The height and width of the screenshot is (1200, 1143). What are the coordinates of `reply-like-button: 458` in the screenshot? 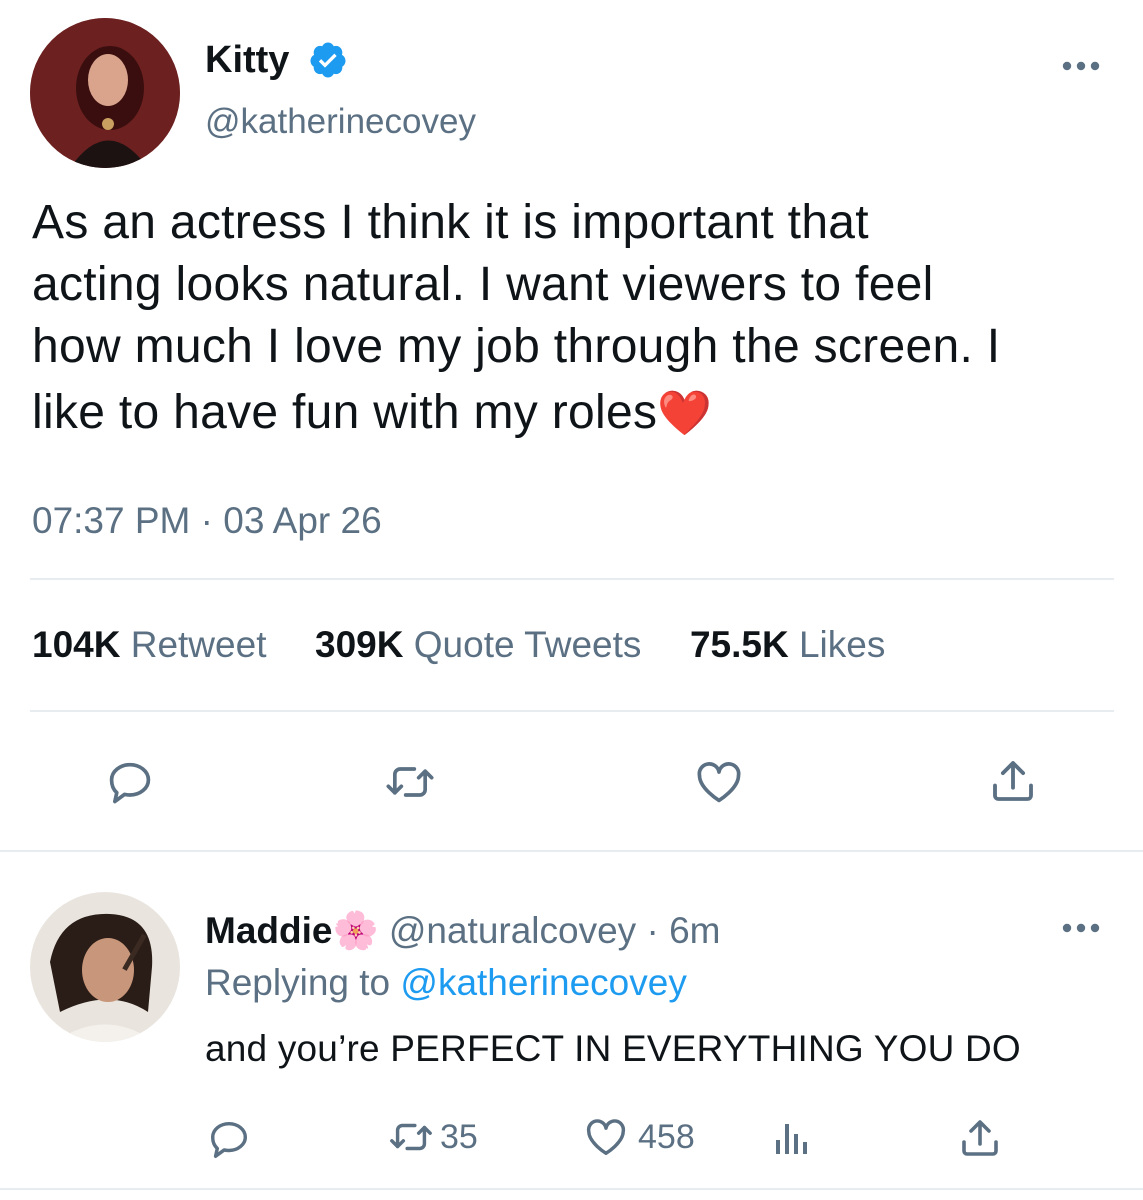 It's located at (638, 1137).